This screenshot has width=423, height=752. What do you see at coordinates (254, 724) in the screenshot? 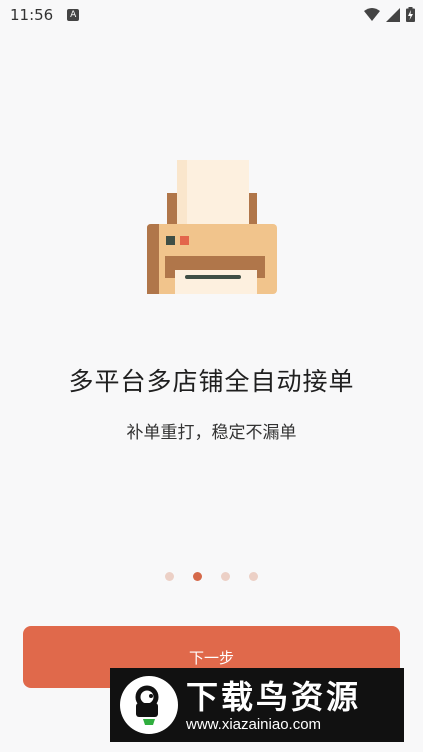
I see `watermark-url: www.xiazainiao.com` at bounding box center [254, 724].